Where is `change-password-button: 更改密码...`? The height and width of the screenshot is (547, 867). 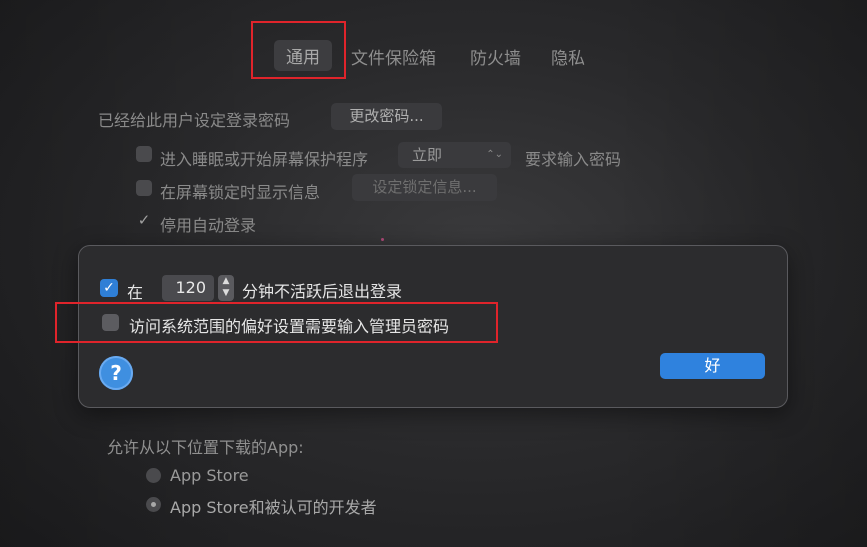 change-password-button: 更改密码... is located at coordinates (386, 116).